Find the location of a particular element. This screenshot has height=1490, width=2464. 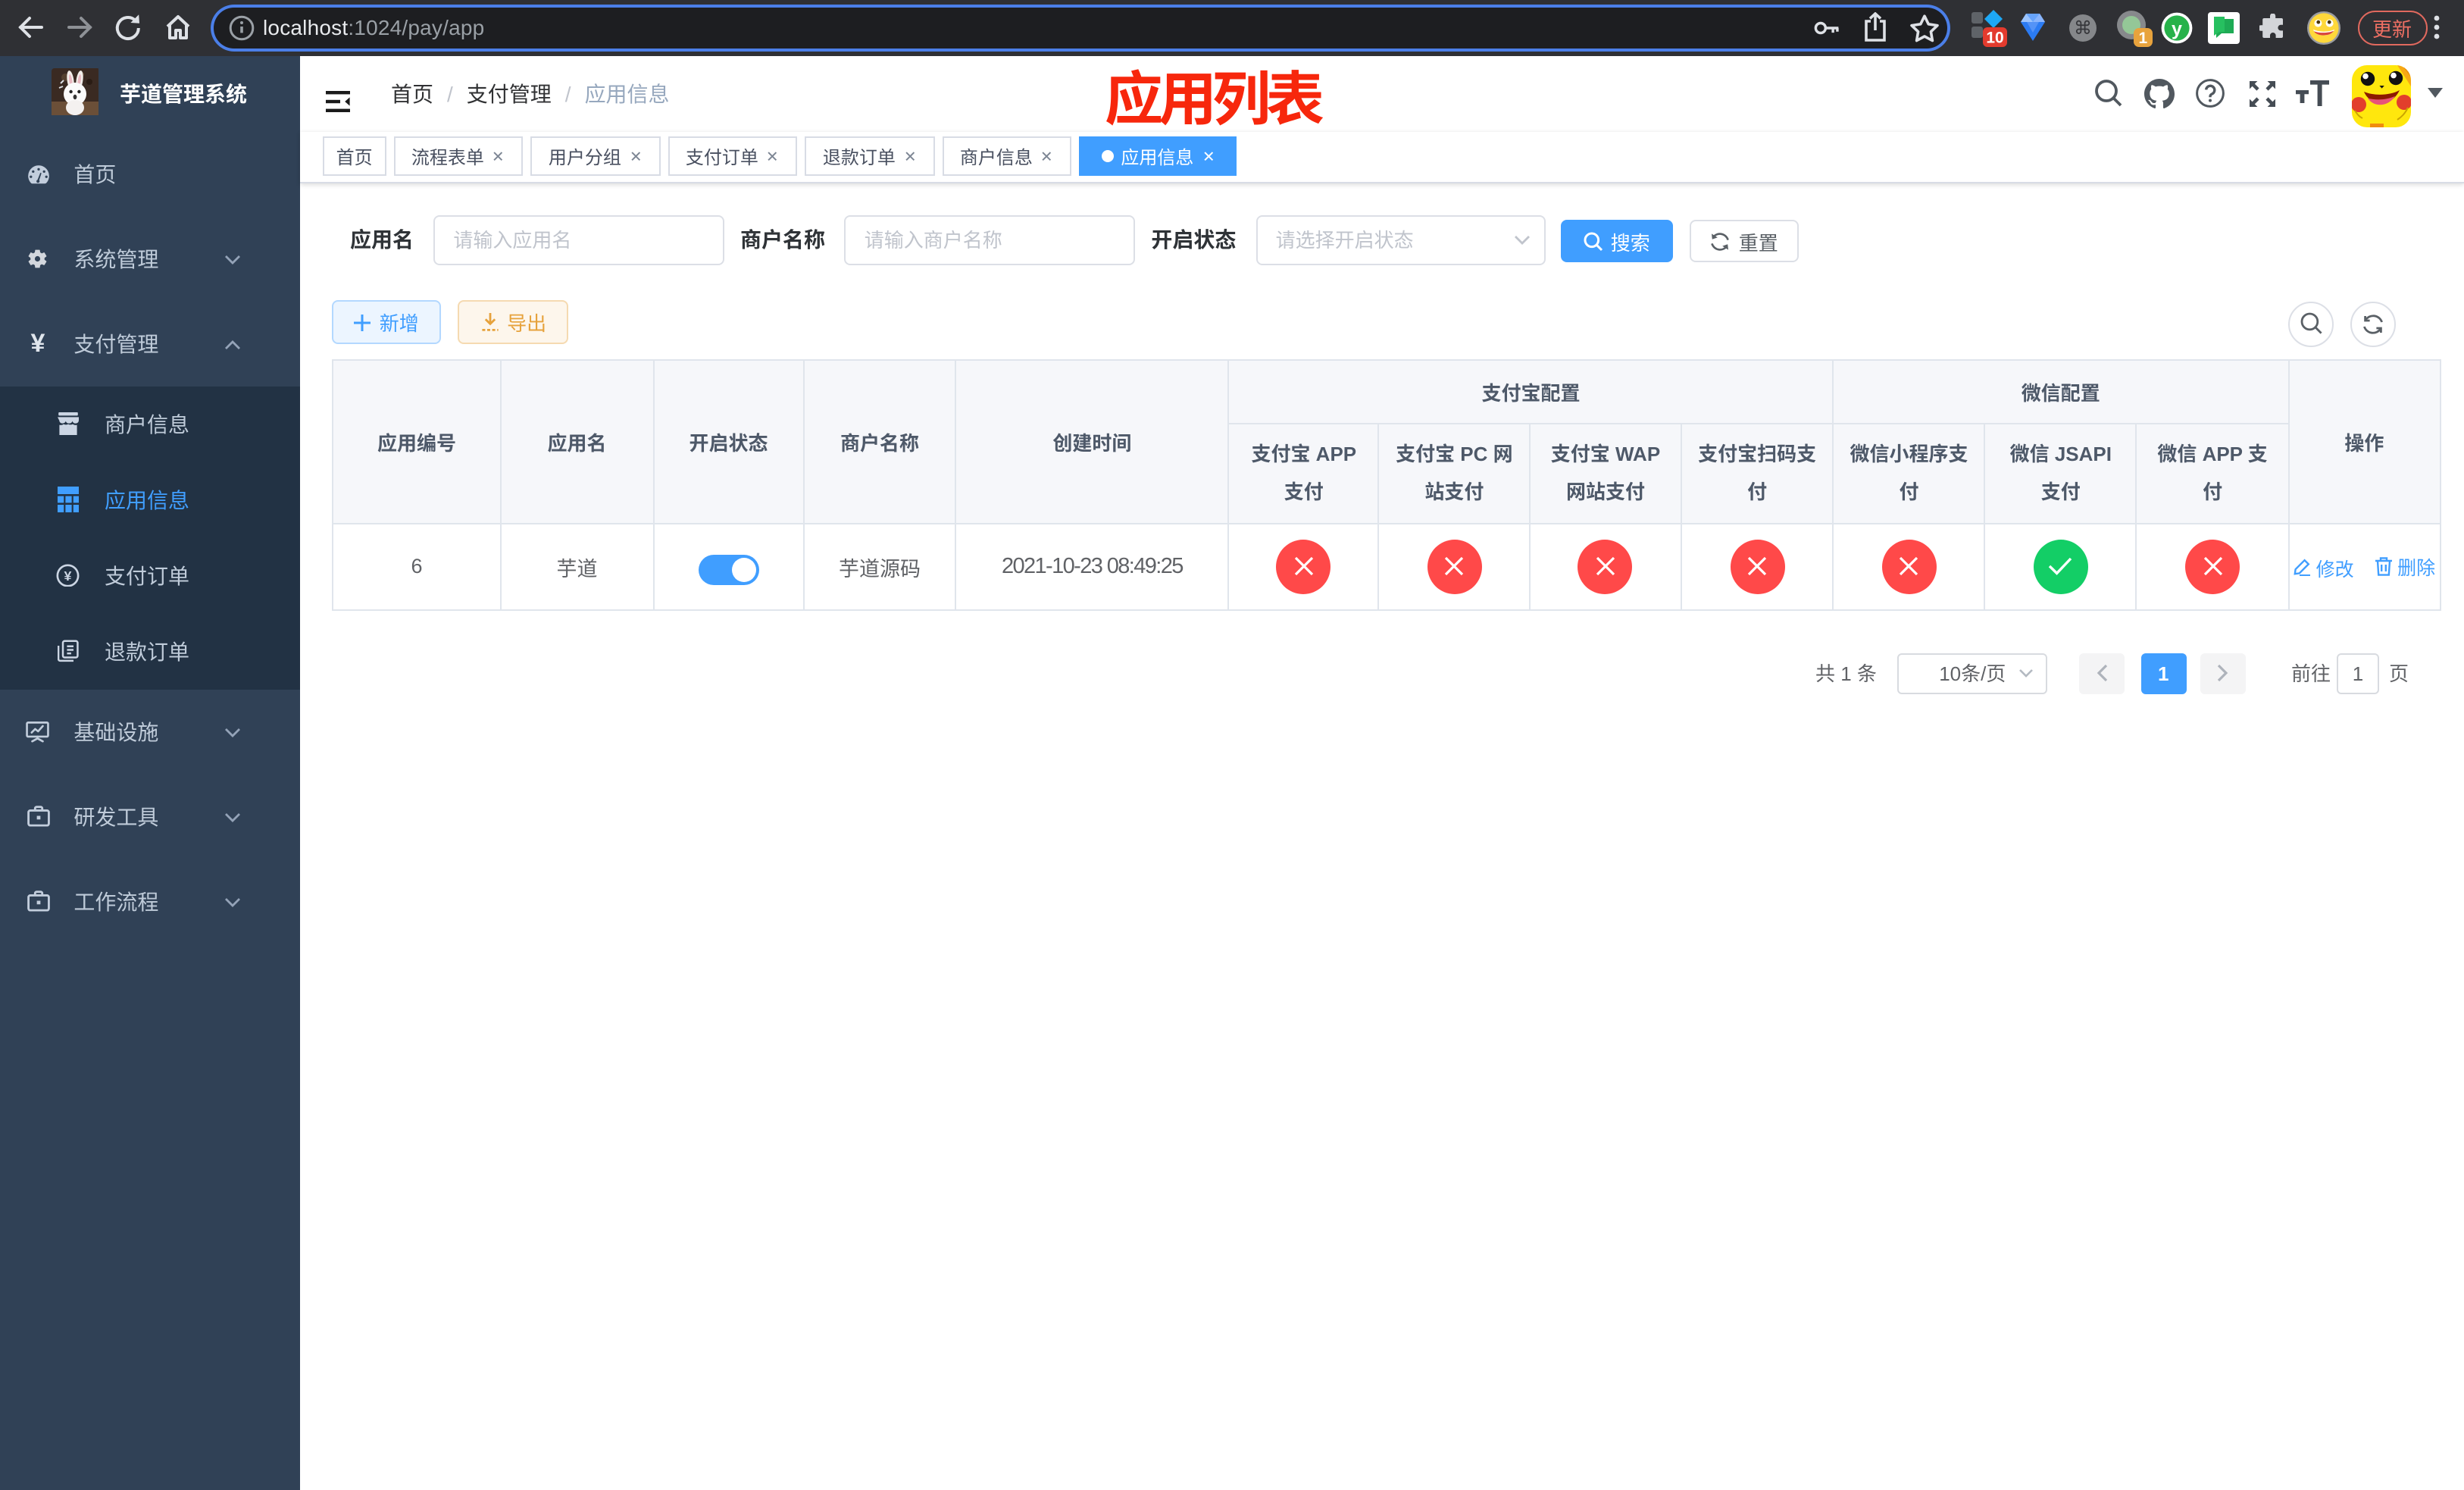

svg-text: y is located at coordinates (2176, 28).